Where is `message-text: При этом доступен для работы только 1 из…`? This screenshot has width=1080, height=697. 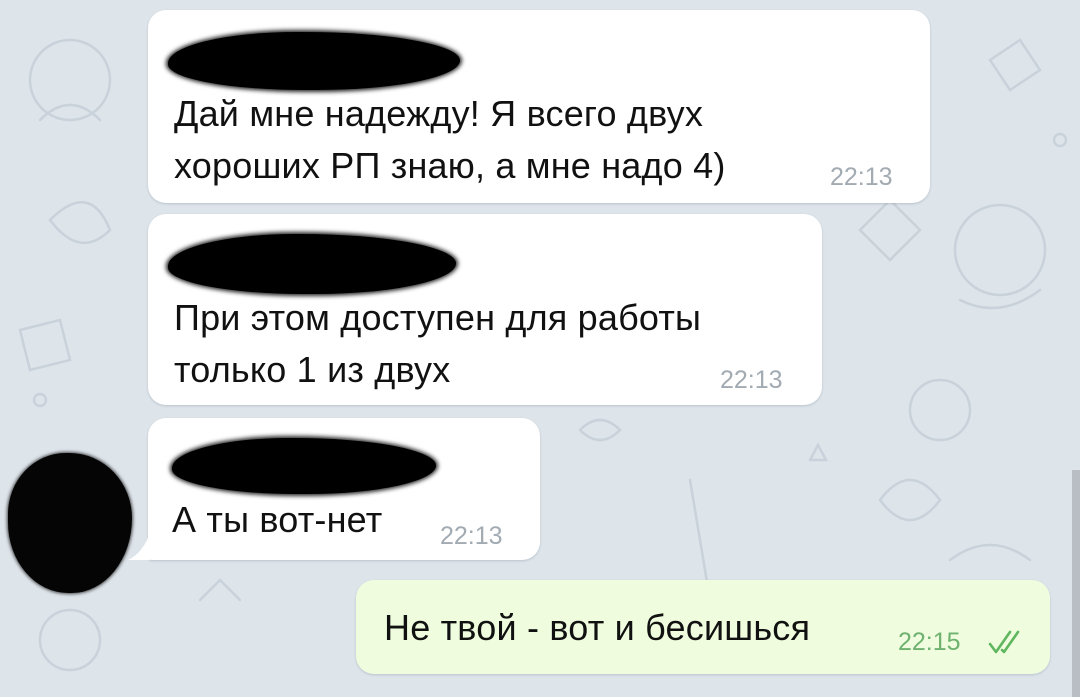 message-text: При этом доступен для работы только 1 из… is located at coordinates (438, 343).